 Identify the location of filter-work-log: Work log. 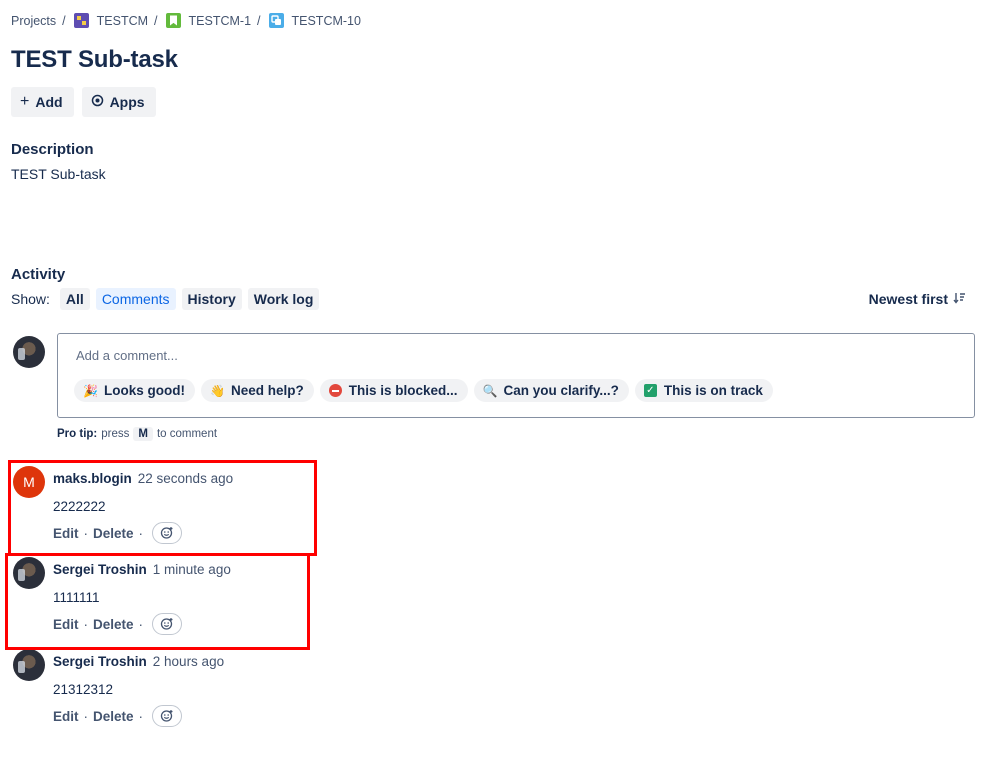
(283, 299).